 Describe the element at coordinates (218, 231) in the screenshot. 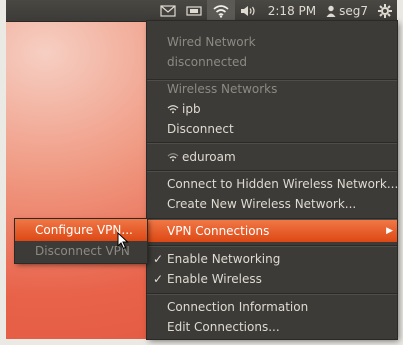

I see `vpn-connections-label: VPN Connections` at that location.